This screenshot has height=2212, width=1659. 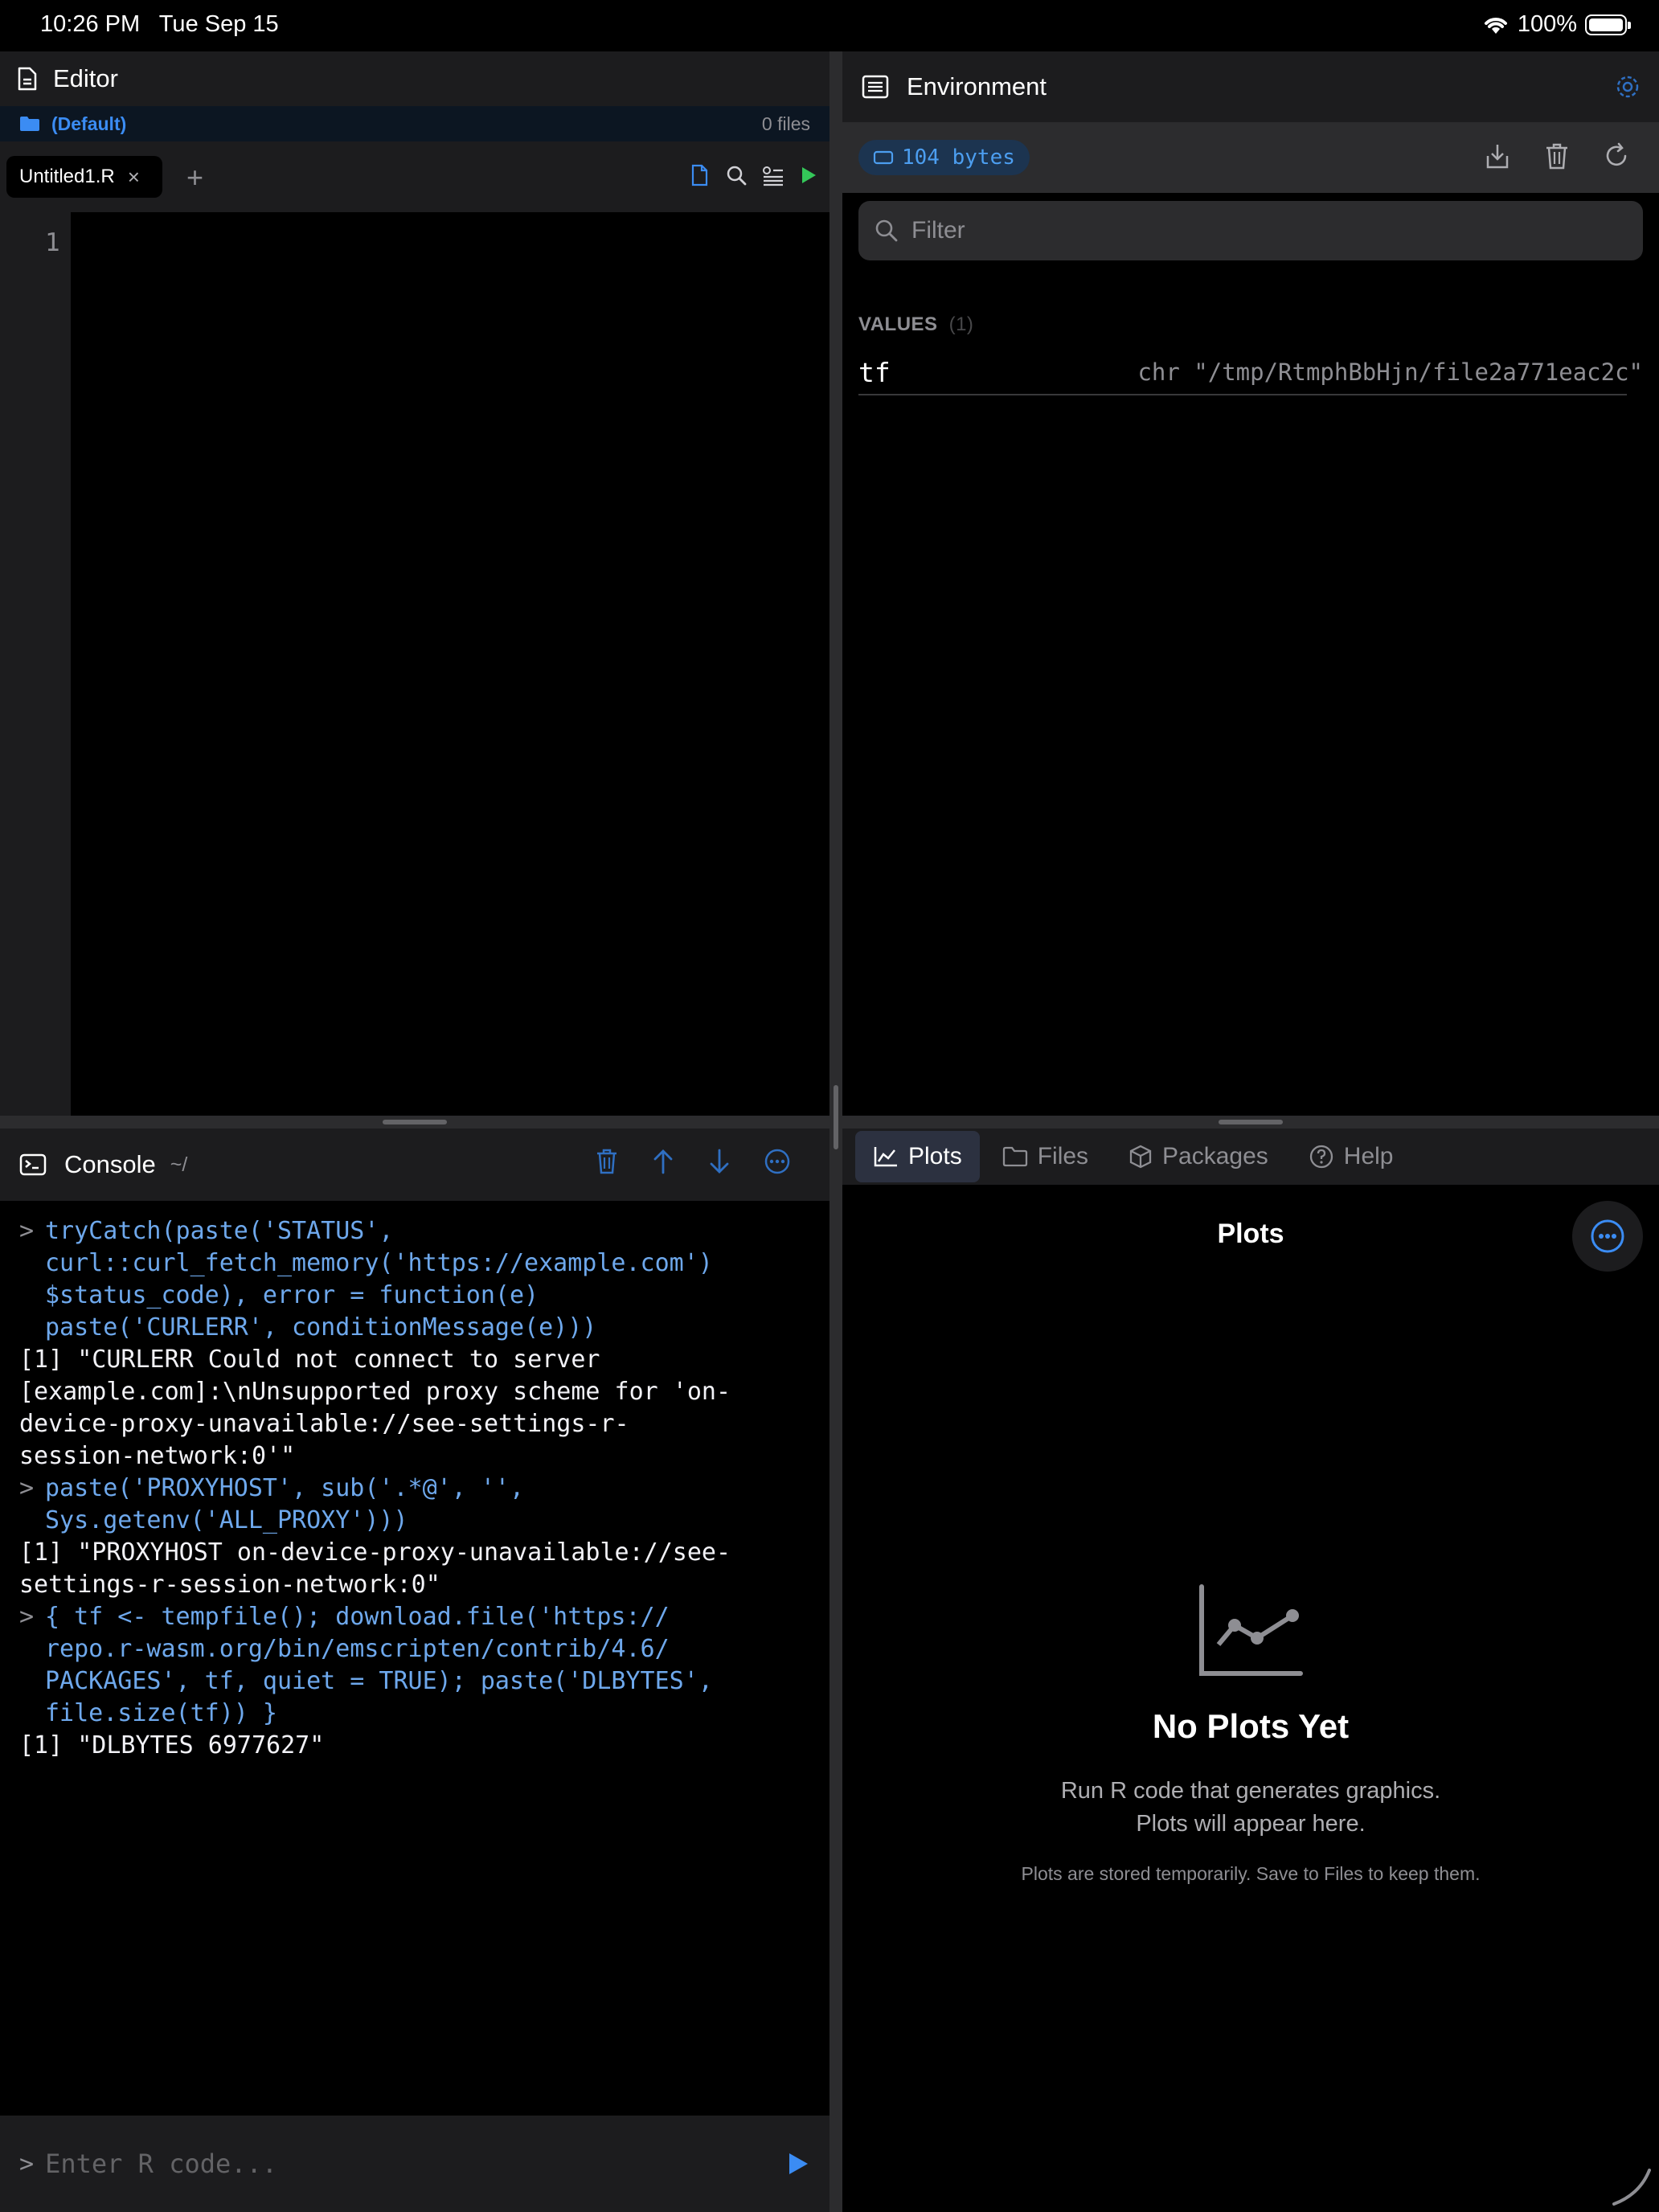 I want to click on plots-title: Plots, so click(x=1250, y=1234).